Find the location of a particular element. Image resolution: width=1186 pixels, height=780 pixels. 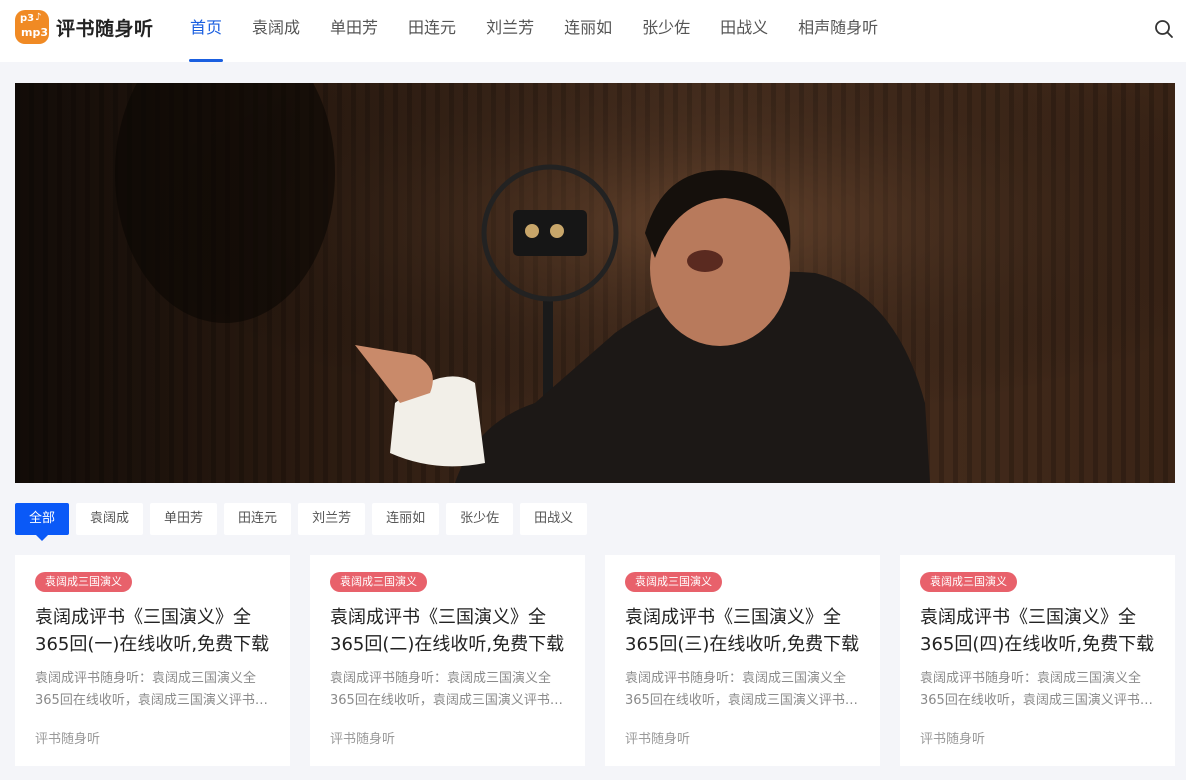

site-title: 评书随身听 is located at coordinates (105, 28).